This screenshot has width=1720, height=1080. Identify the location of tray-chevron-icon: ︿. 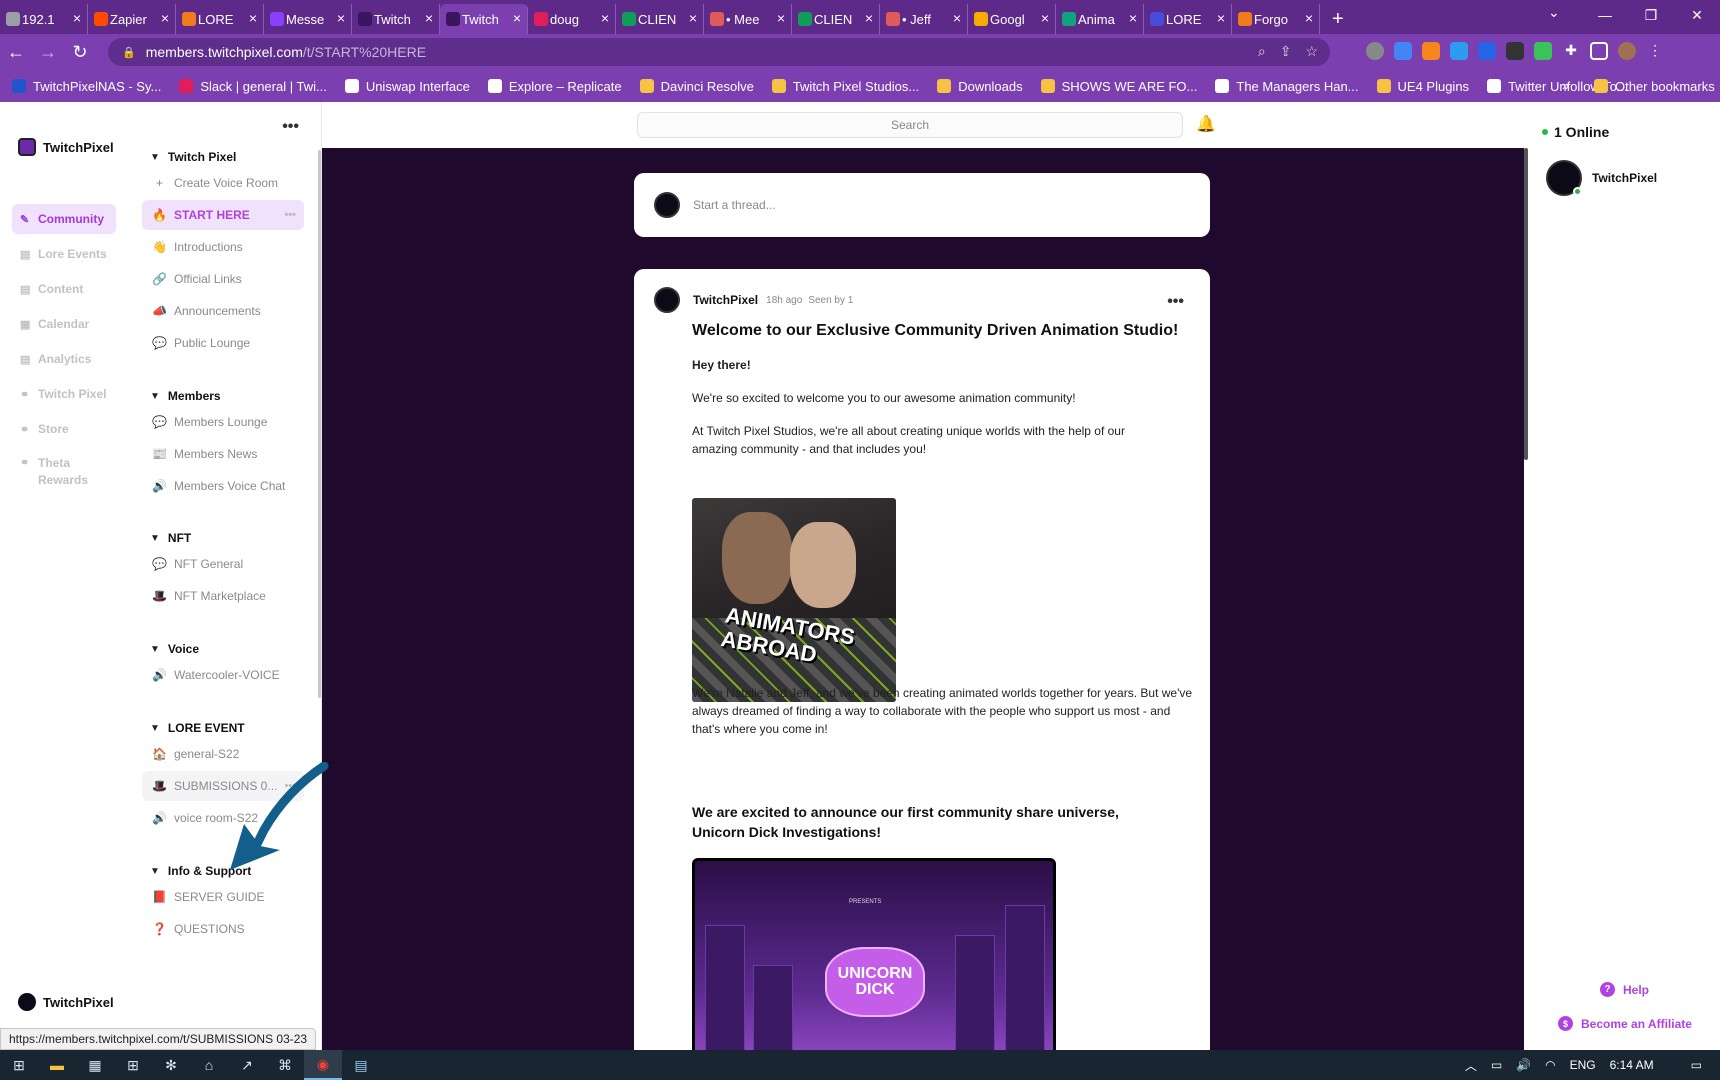
(1471, 1065).